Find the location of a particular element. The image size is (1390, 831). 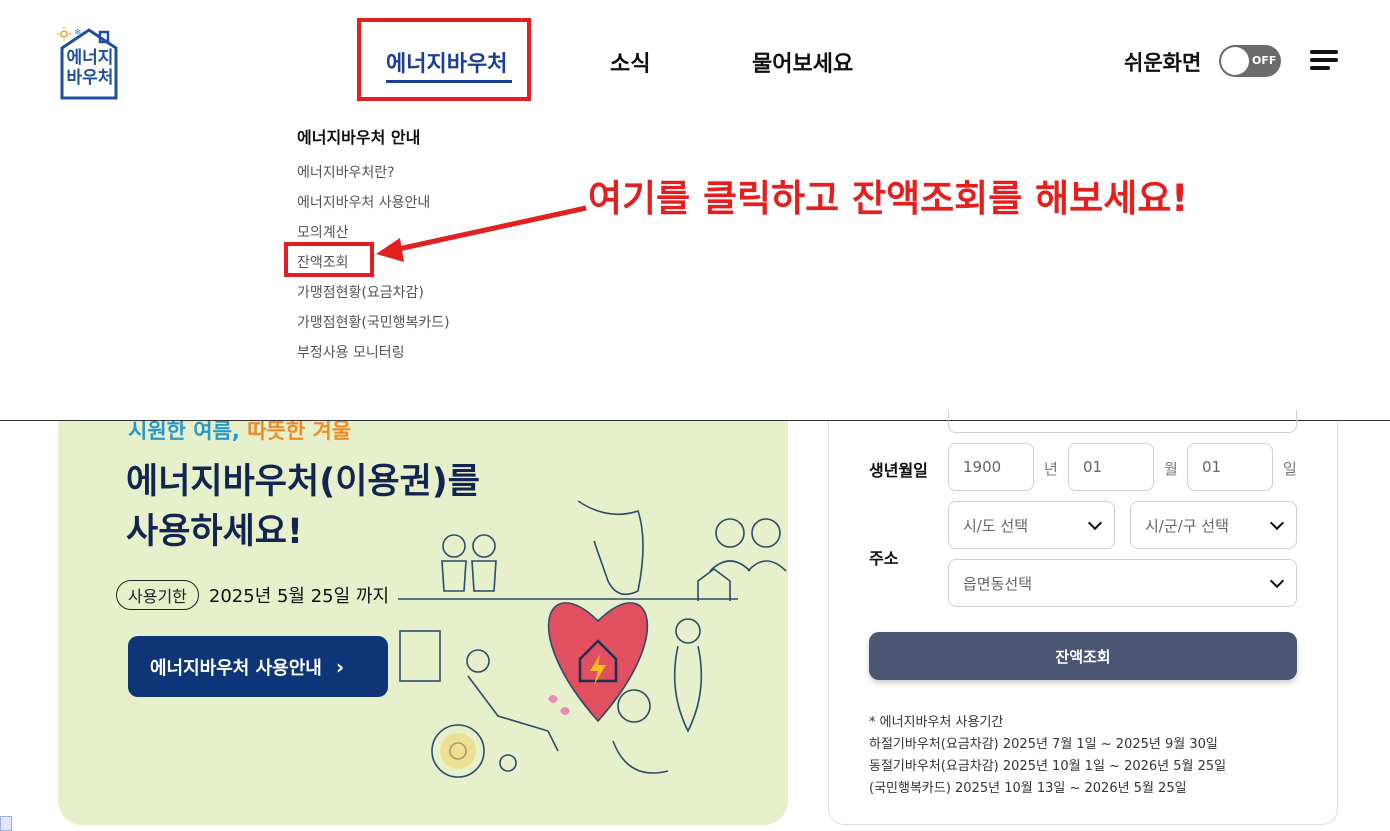

logo-text: 에너지 바우처 is located at coordinates (90, 68).